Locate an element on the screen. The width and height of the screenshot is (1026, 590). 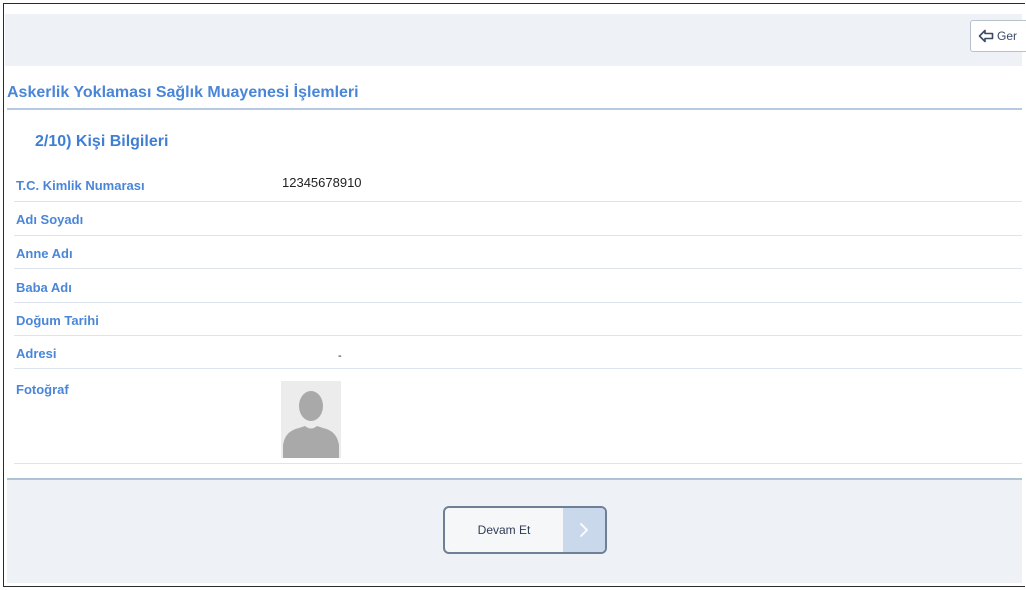
birth-date-label: Doğum Tarihi is located at coordinates (57, 320).